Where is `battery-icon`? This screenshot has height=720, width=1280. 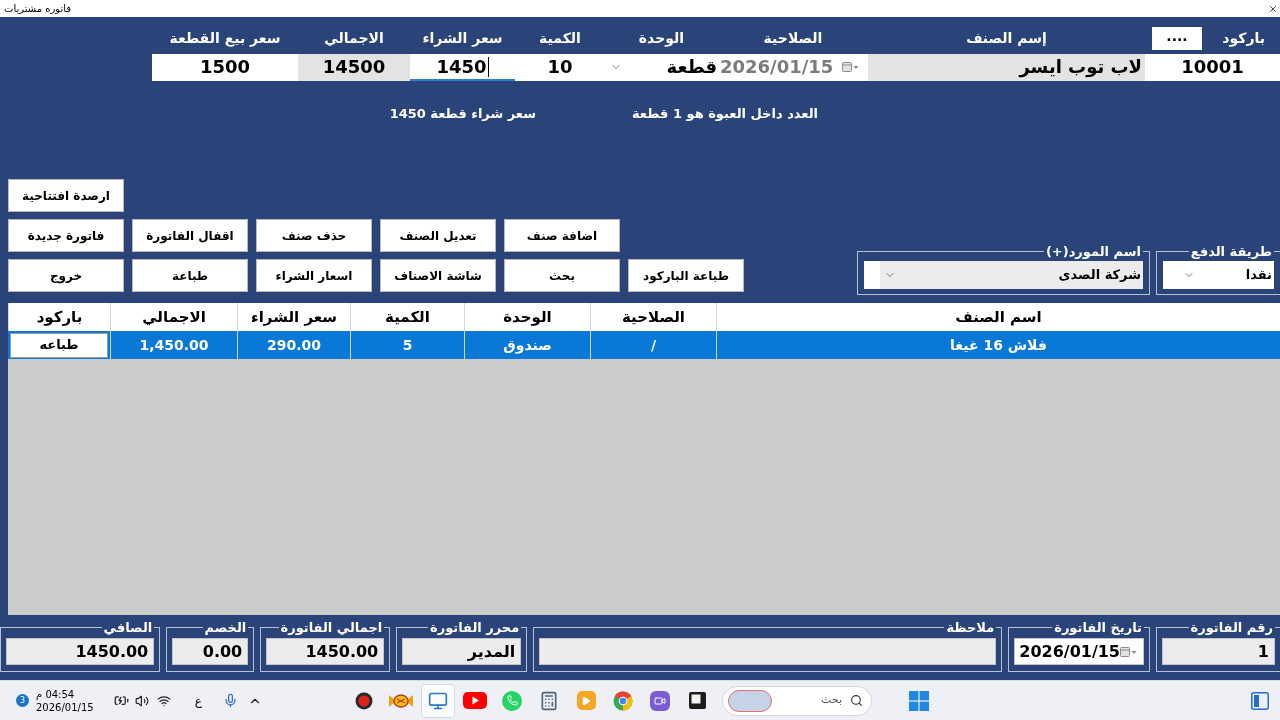 battery-icon is located at coordinates (121, 700).